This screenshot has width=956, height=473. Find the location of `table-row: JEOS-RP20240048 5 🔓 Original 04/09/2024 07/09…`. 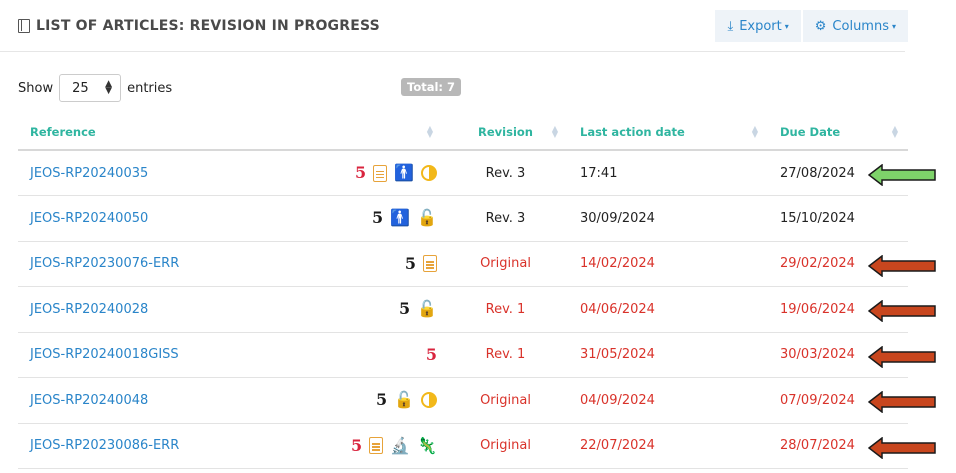

table-row: JEOS-RP20240048 5 🔓 Original 04/09/2024 07/09… is located at coordinates (463, 400).